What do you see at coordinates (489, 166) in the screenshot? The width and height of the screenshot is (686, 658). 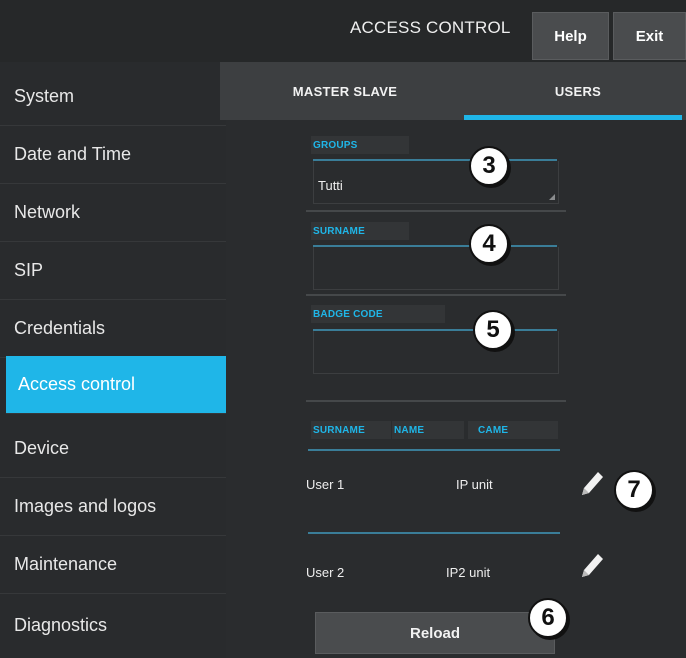 I see `callout-3: 3` at bounding box center [489, 166].